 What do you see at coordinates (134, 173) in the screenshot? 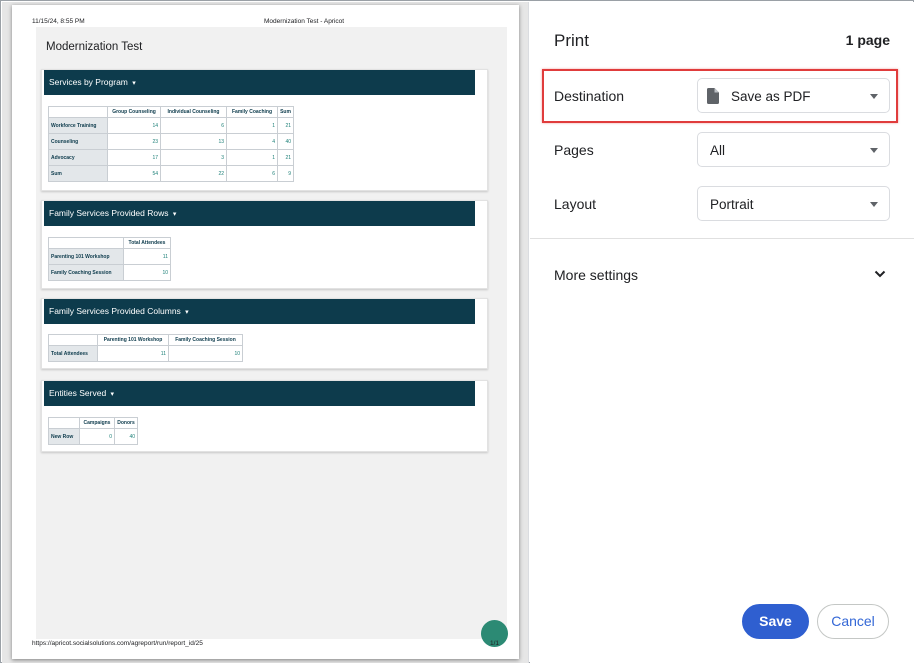
I see `table-cell: 54` at bounding box center [134, 173].